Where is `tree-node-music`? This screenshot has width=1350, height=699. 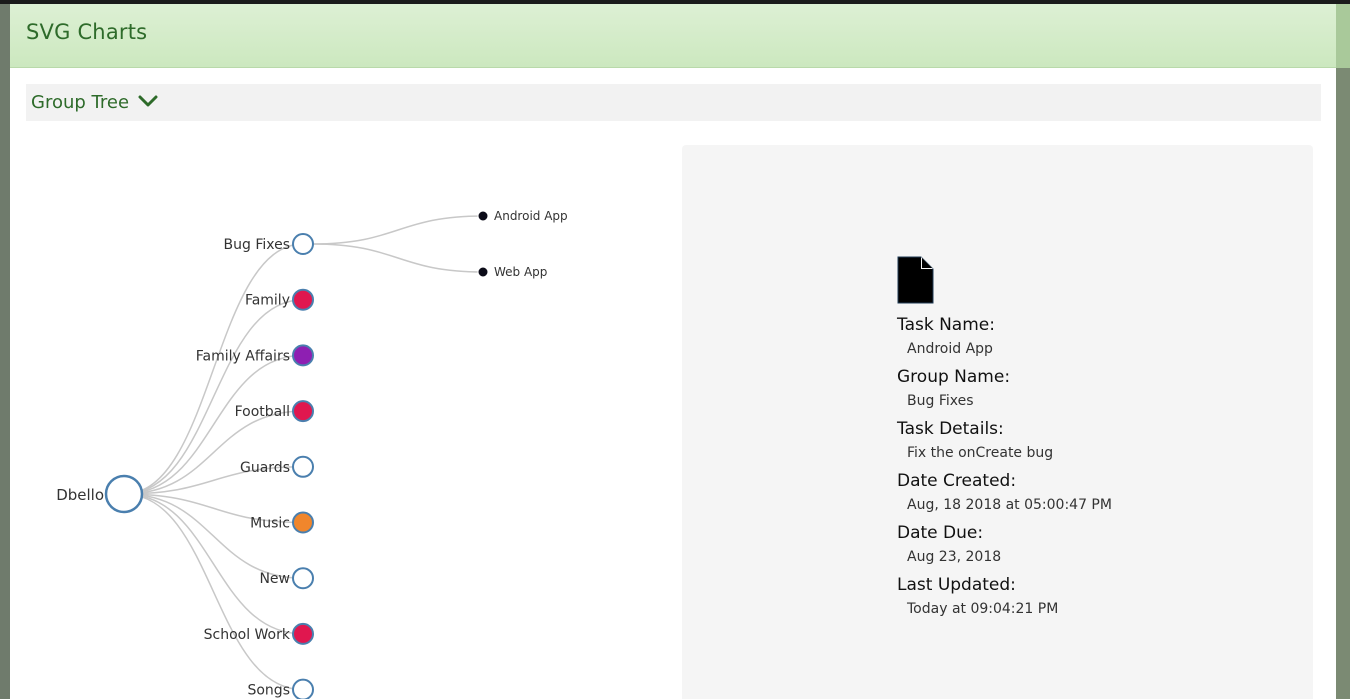
tree-node-music is located at coordinates (303, 522).